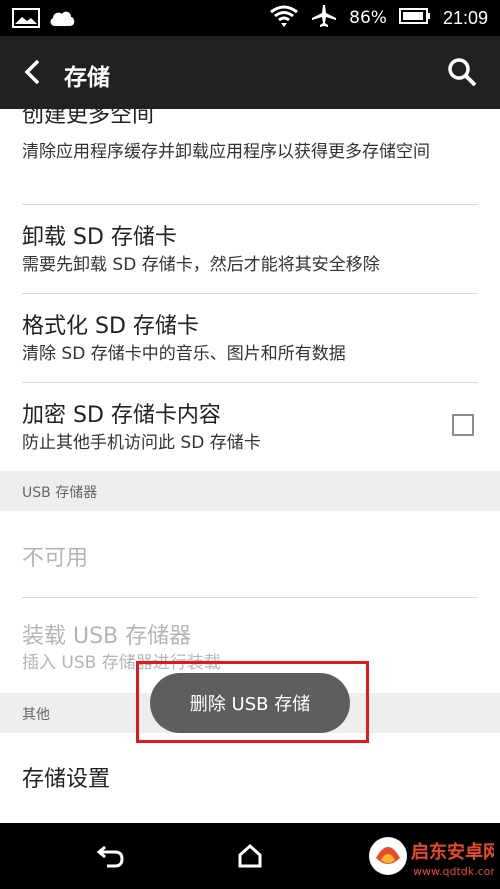  I want to click on item-title: 卸载 SD 存储卡, so click(99, 237).